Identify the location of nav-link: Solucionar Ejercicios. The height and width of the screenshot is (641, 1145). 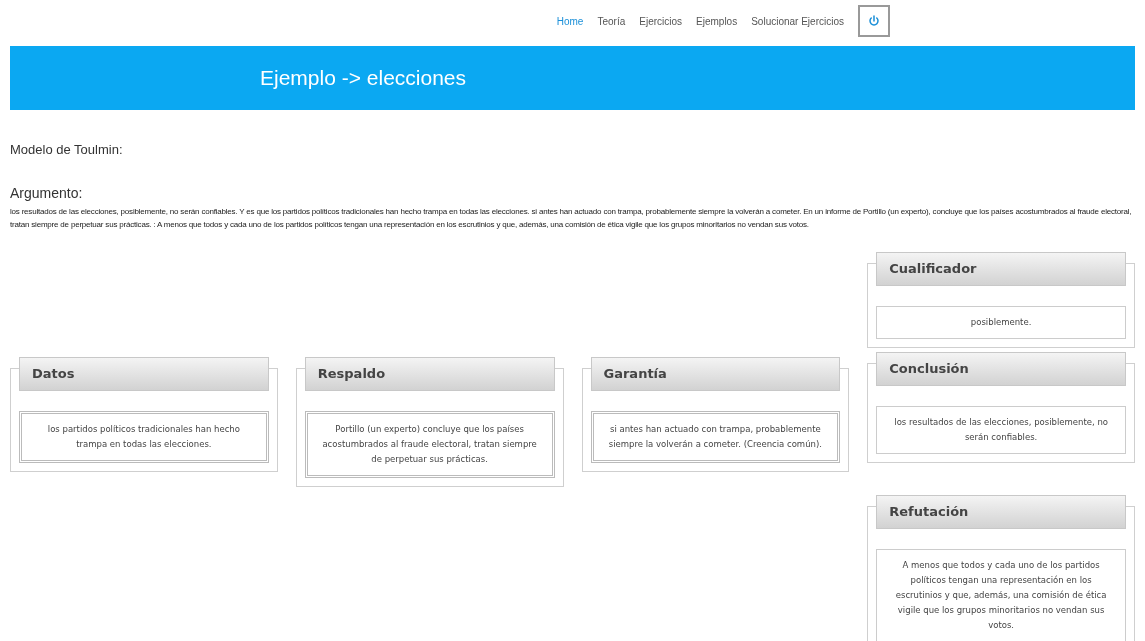
(797, 21).